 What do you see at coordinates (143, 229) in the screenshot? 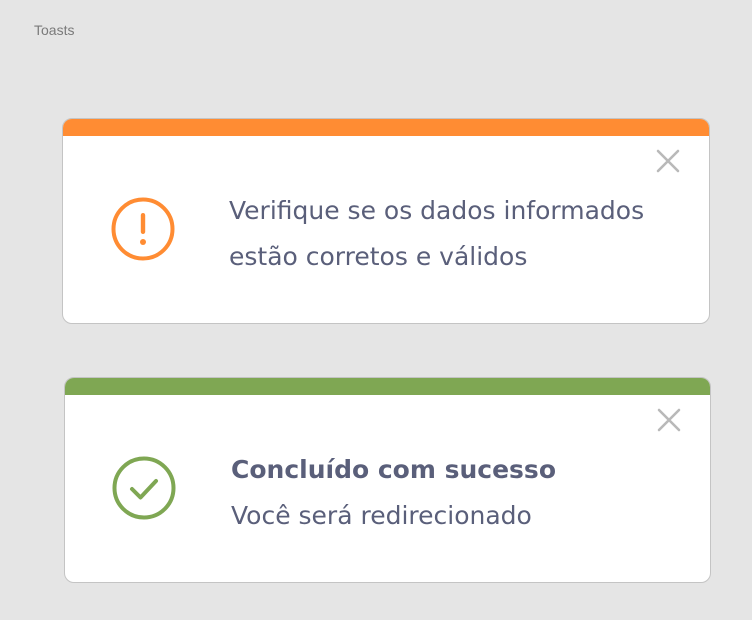
I see `exclamation-circle-icon` at bounding box center [143, 229].